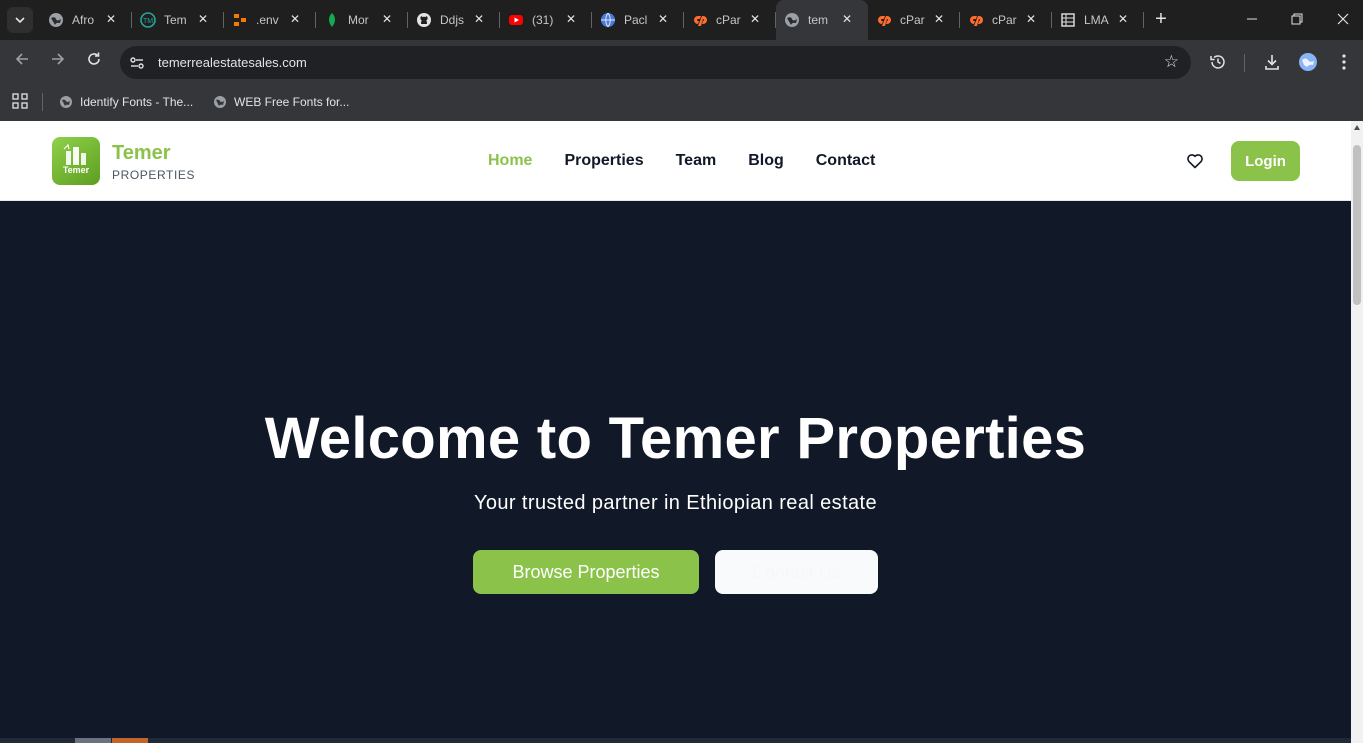  What do you see at coordinates (766, 161) in the screenshot?
I see `nav-blog: Blog` at bounding box center [766, 161].